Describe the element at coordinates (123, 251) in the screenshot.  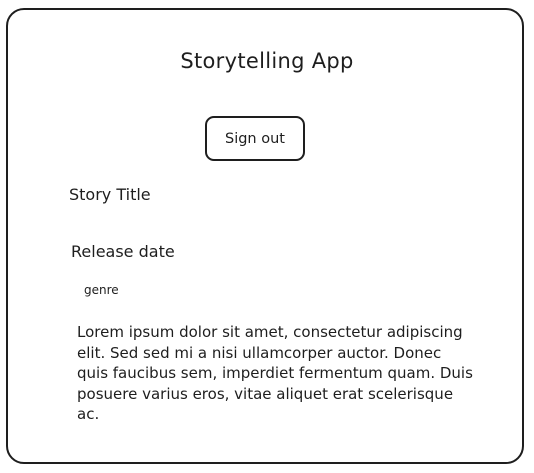
I see `release-date: Release date` at that location.